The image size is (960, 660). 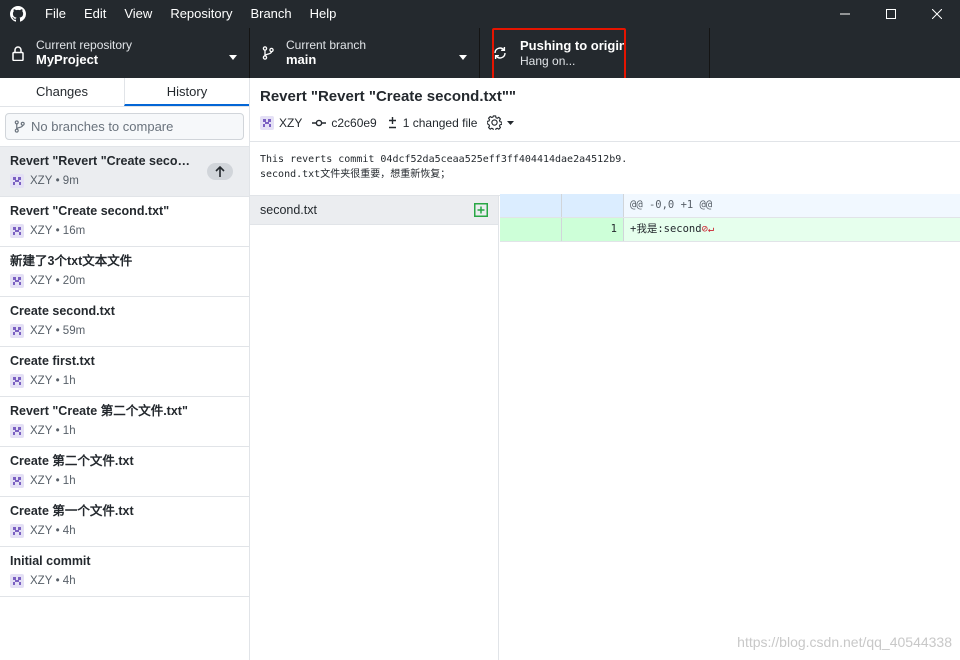 I want to click on minimize-icon, so click(x=845, y=14).